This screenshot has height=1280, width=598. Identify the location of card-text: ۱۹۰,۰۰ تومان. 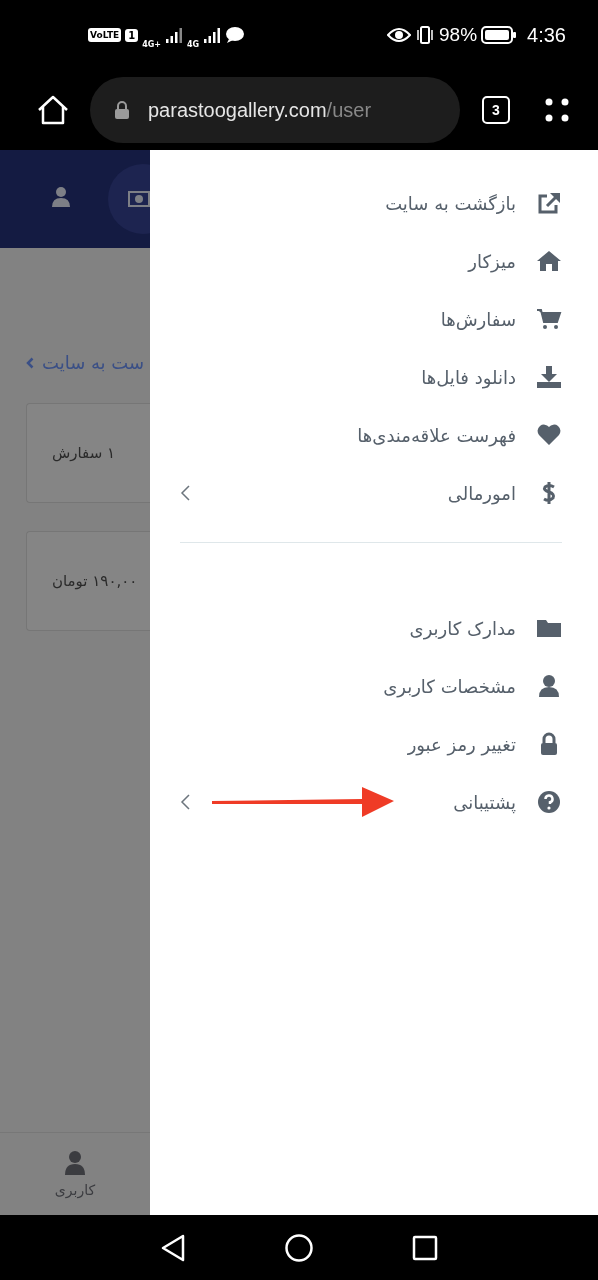
(95, 581).